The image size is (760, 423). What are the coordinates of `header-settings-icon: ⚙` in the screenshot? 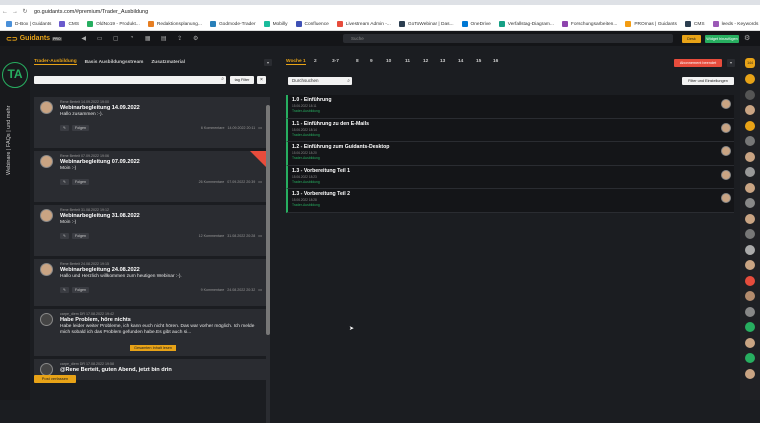 It's located at (749, 39).